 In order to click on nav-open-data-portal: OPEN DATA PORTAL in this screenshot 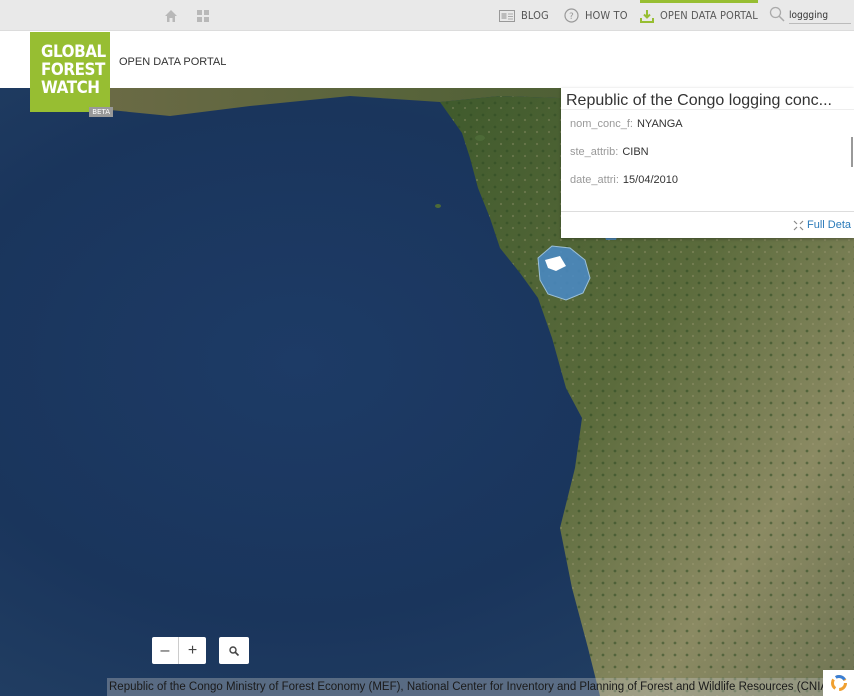, I will do `click(699, 15)`.